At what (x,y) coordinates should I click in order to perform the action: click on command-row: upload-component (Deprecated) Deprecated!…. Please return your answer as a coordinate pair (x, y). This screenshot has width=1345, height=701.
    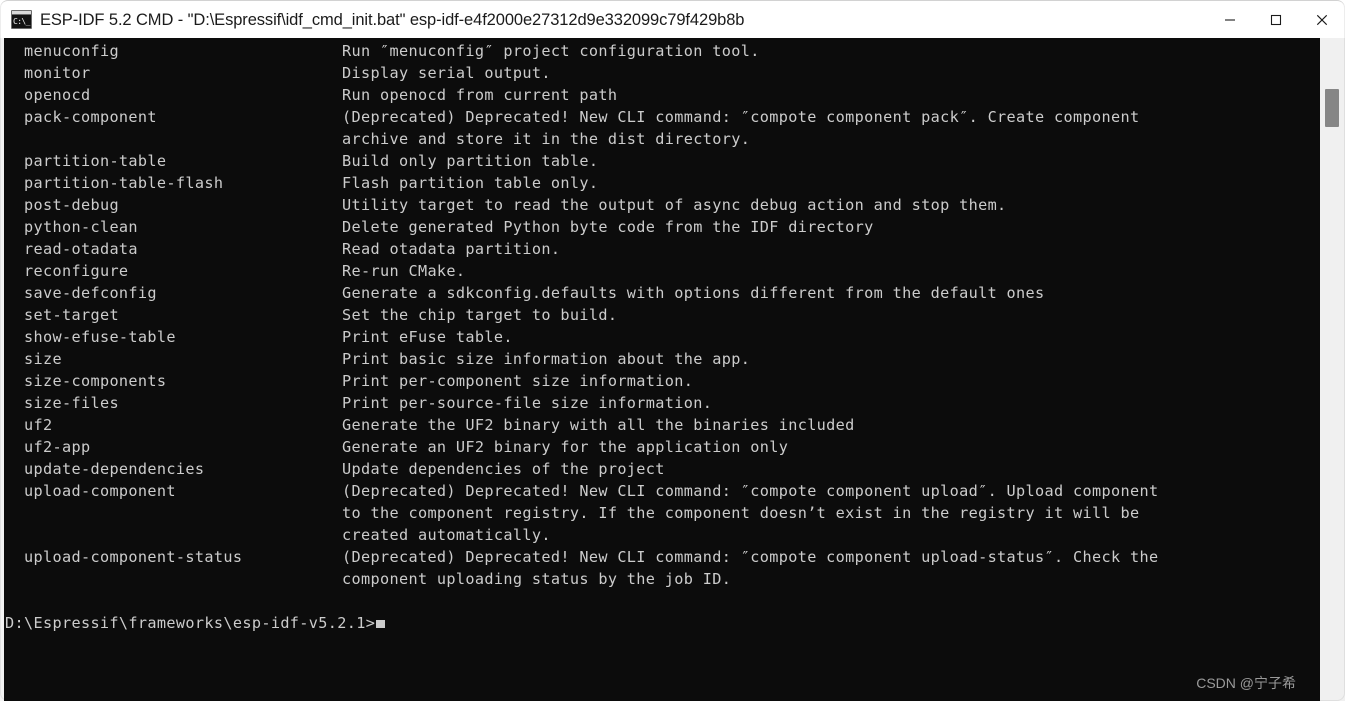
    Looking at the image, I should click on (591, 491).